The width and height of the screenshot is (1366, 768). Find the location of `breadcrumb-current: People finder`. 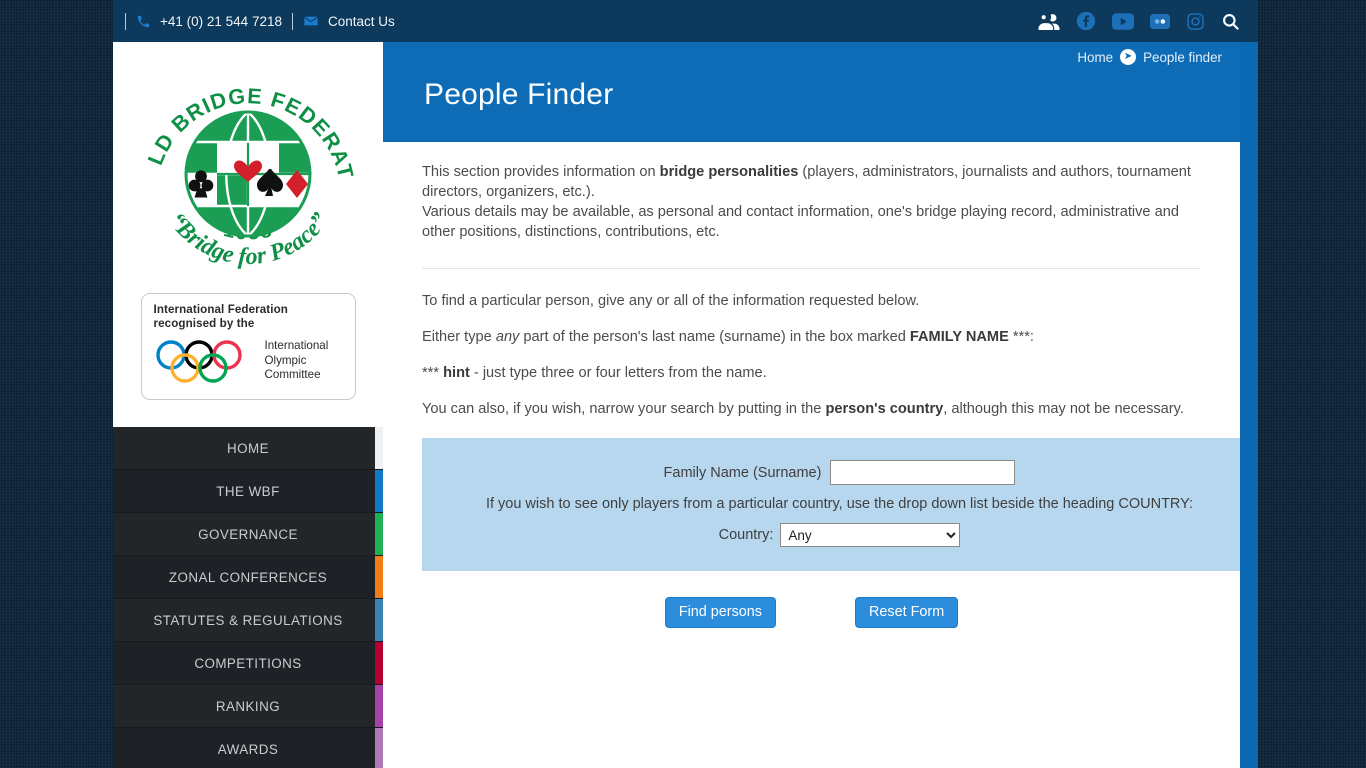

breadcrumb-current: People finder is located at coordinates (1182, 57).